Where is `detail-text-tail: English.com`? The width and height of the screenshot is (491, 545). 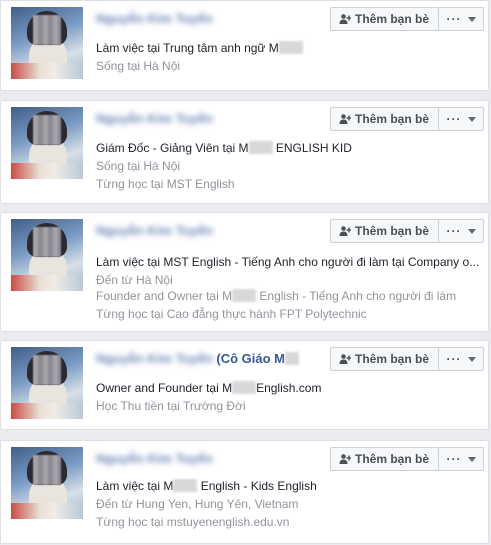
detail-text-tail: English.com is located at coordinates (289, 388).